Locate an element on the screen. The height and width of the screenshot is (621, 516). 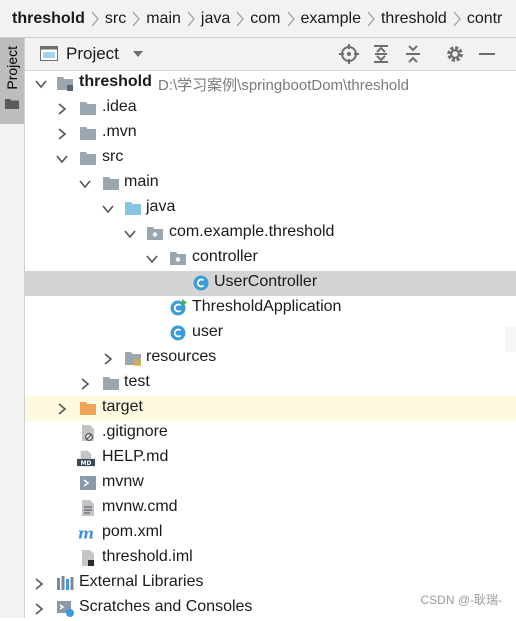
tree-node-idea: .idea is located at coordinates (270, 108).